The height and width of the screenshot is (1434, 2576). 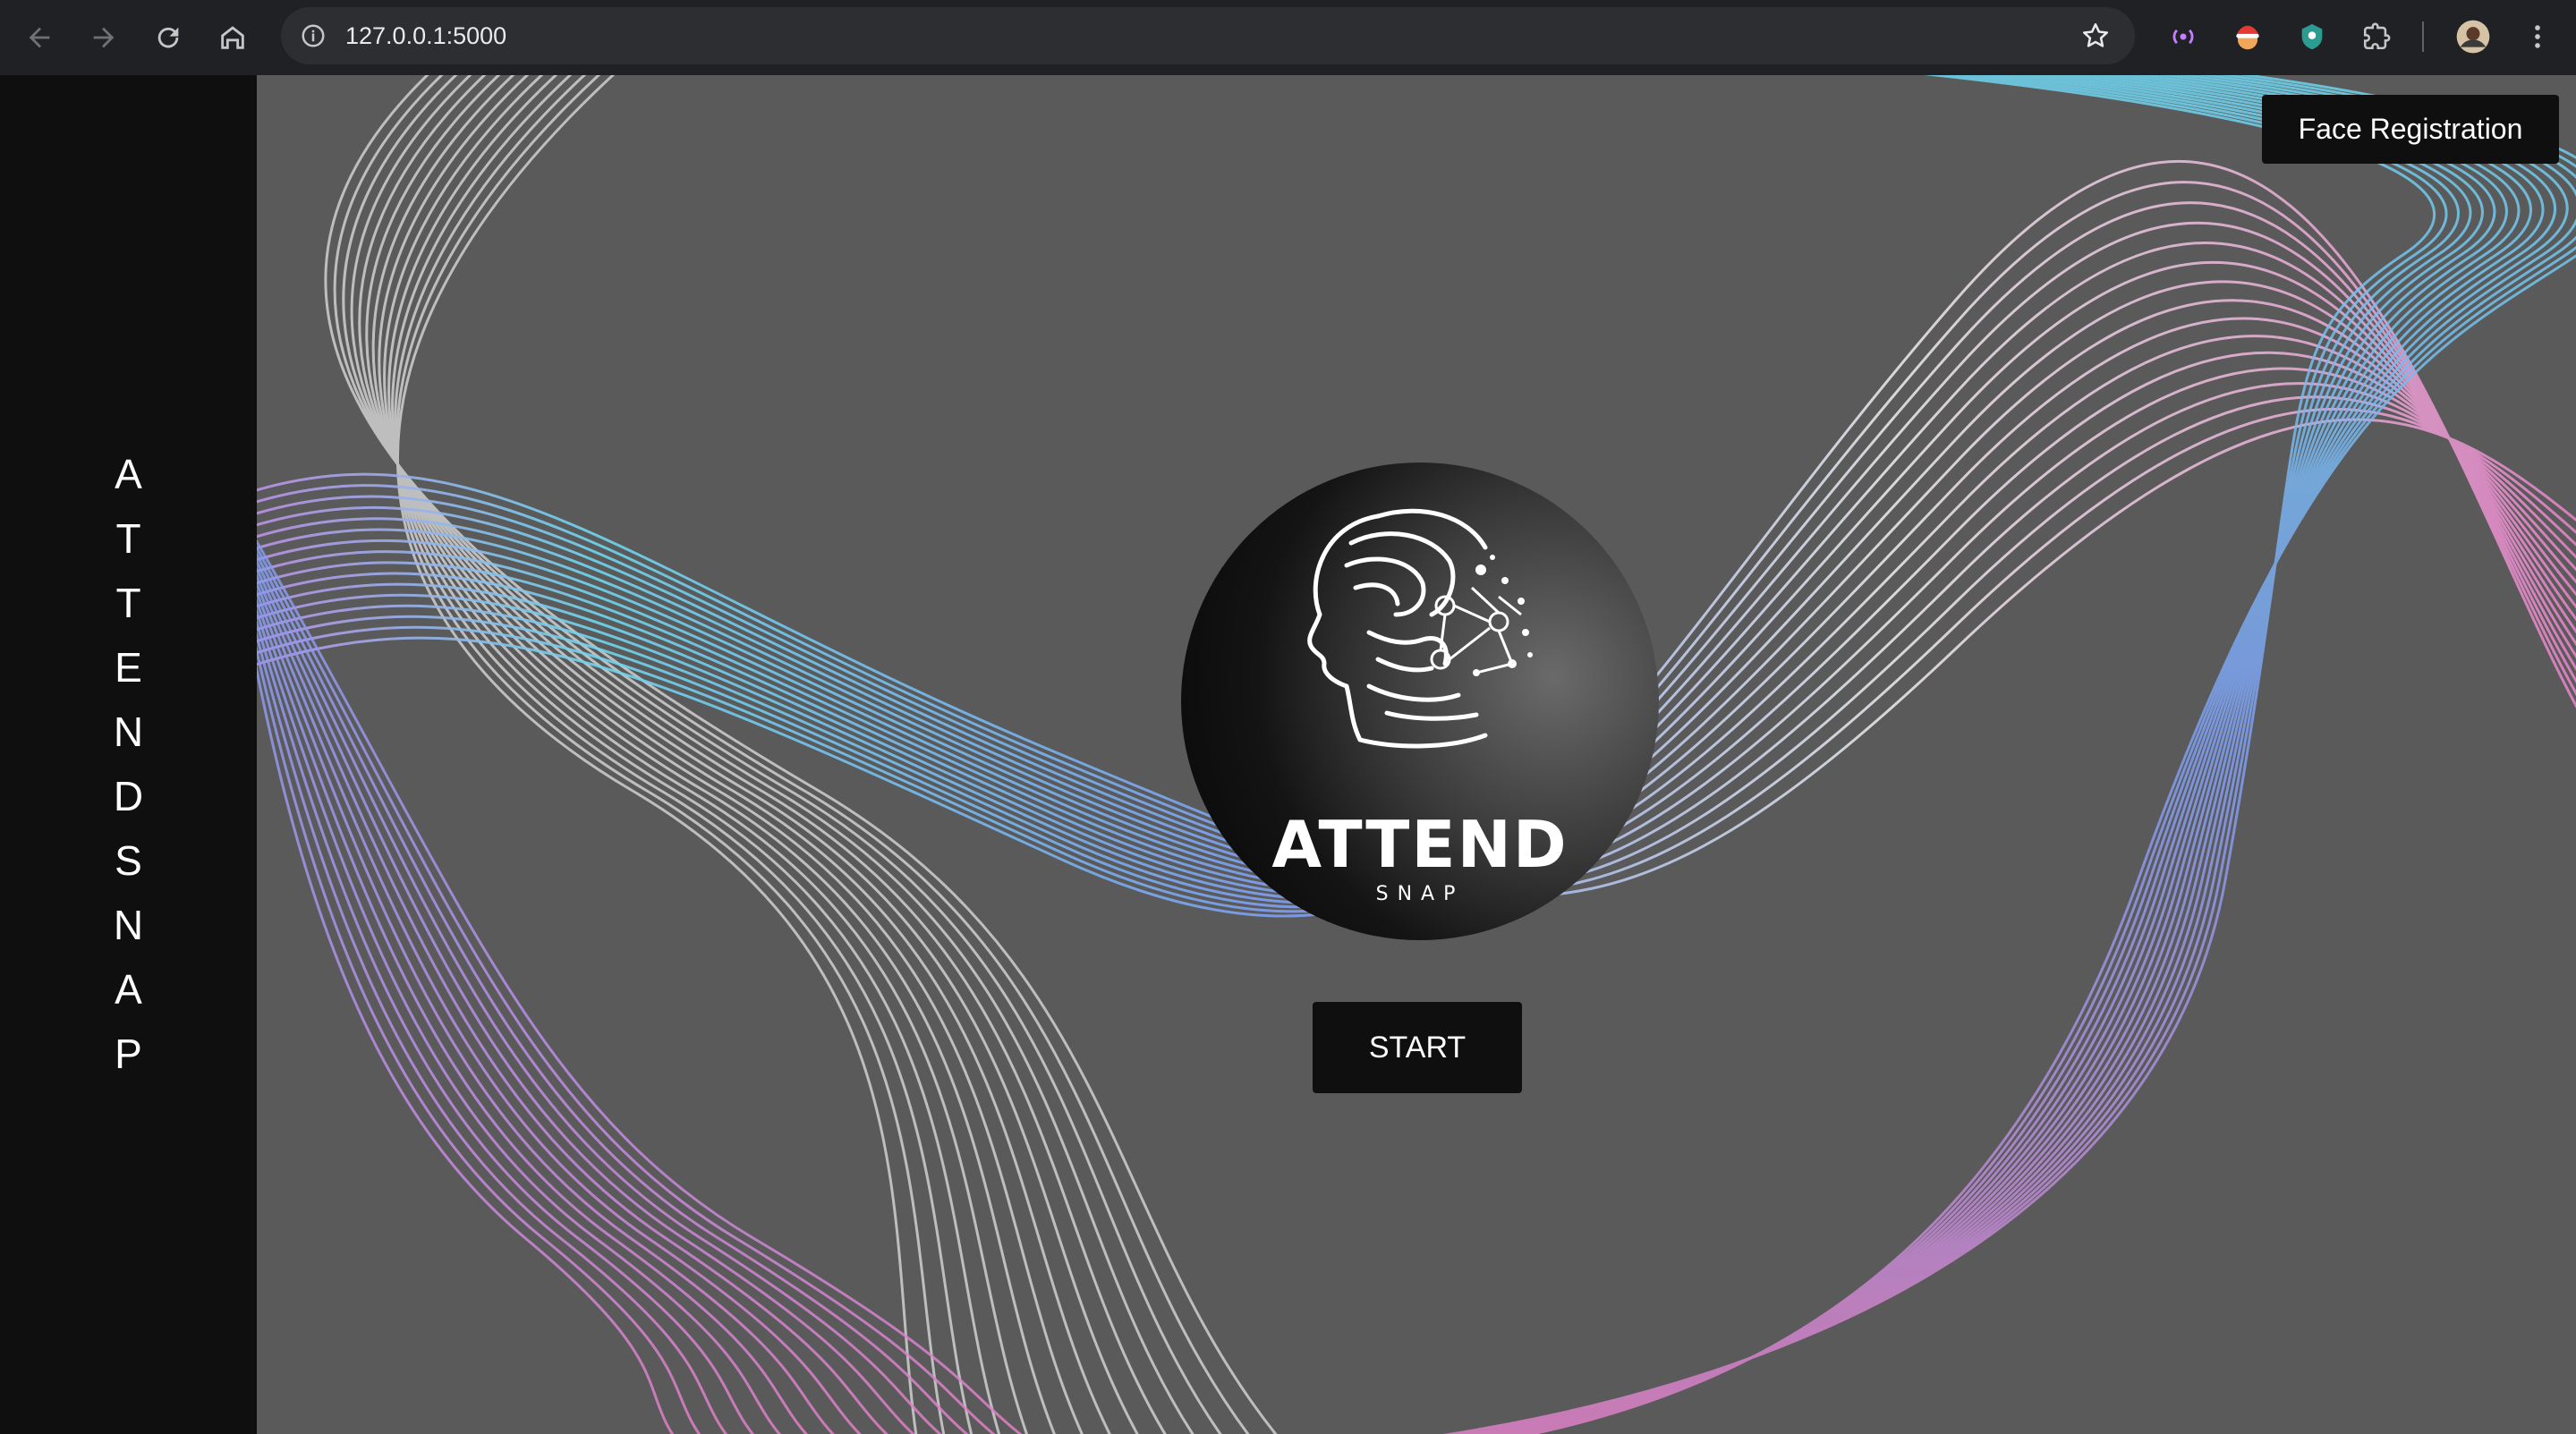 I want to click on bookmark-button, so click(x=2095, y=36).